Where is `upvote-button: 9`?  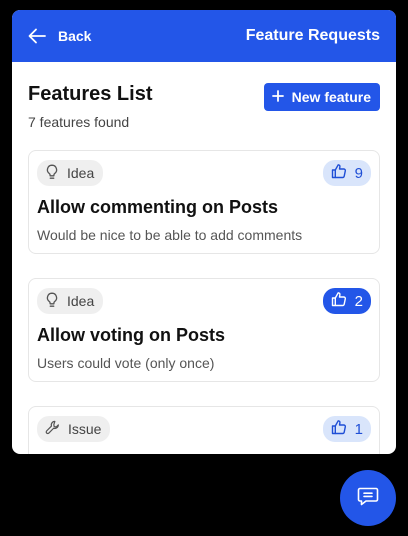
upvote-button: 9 is located at coordinates (346, 173).